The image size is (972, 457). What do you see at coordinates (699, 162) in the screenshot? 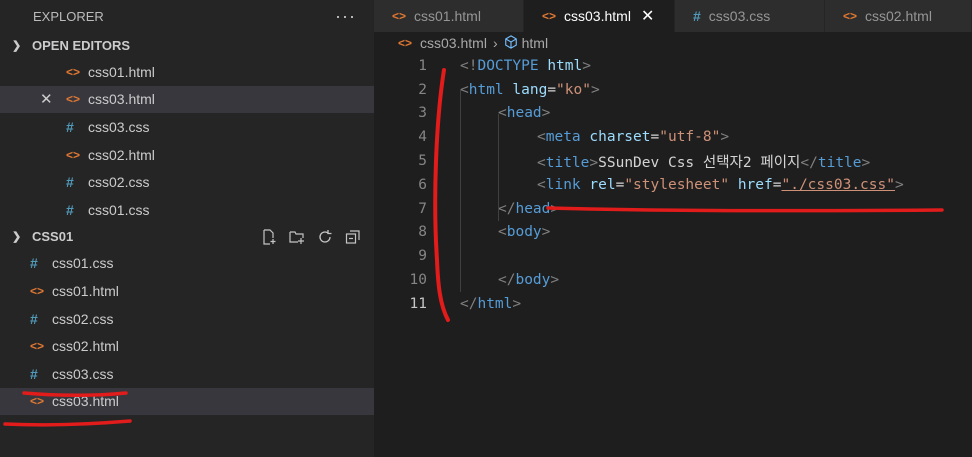
I see `token: SSunDev Css 선택자2 페이지` at bounding box center [699, 162].